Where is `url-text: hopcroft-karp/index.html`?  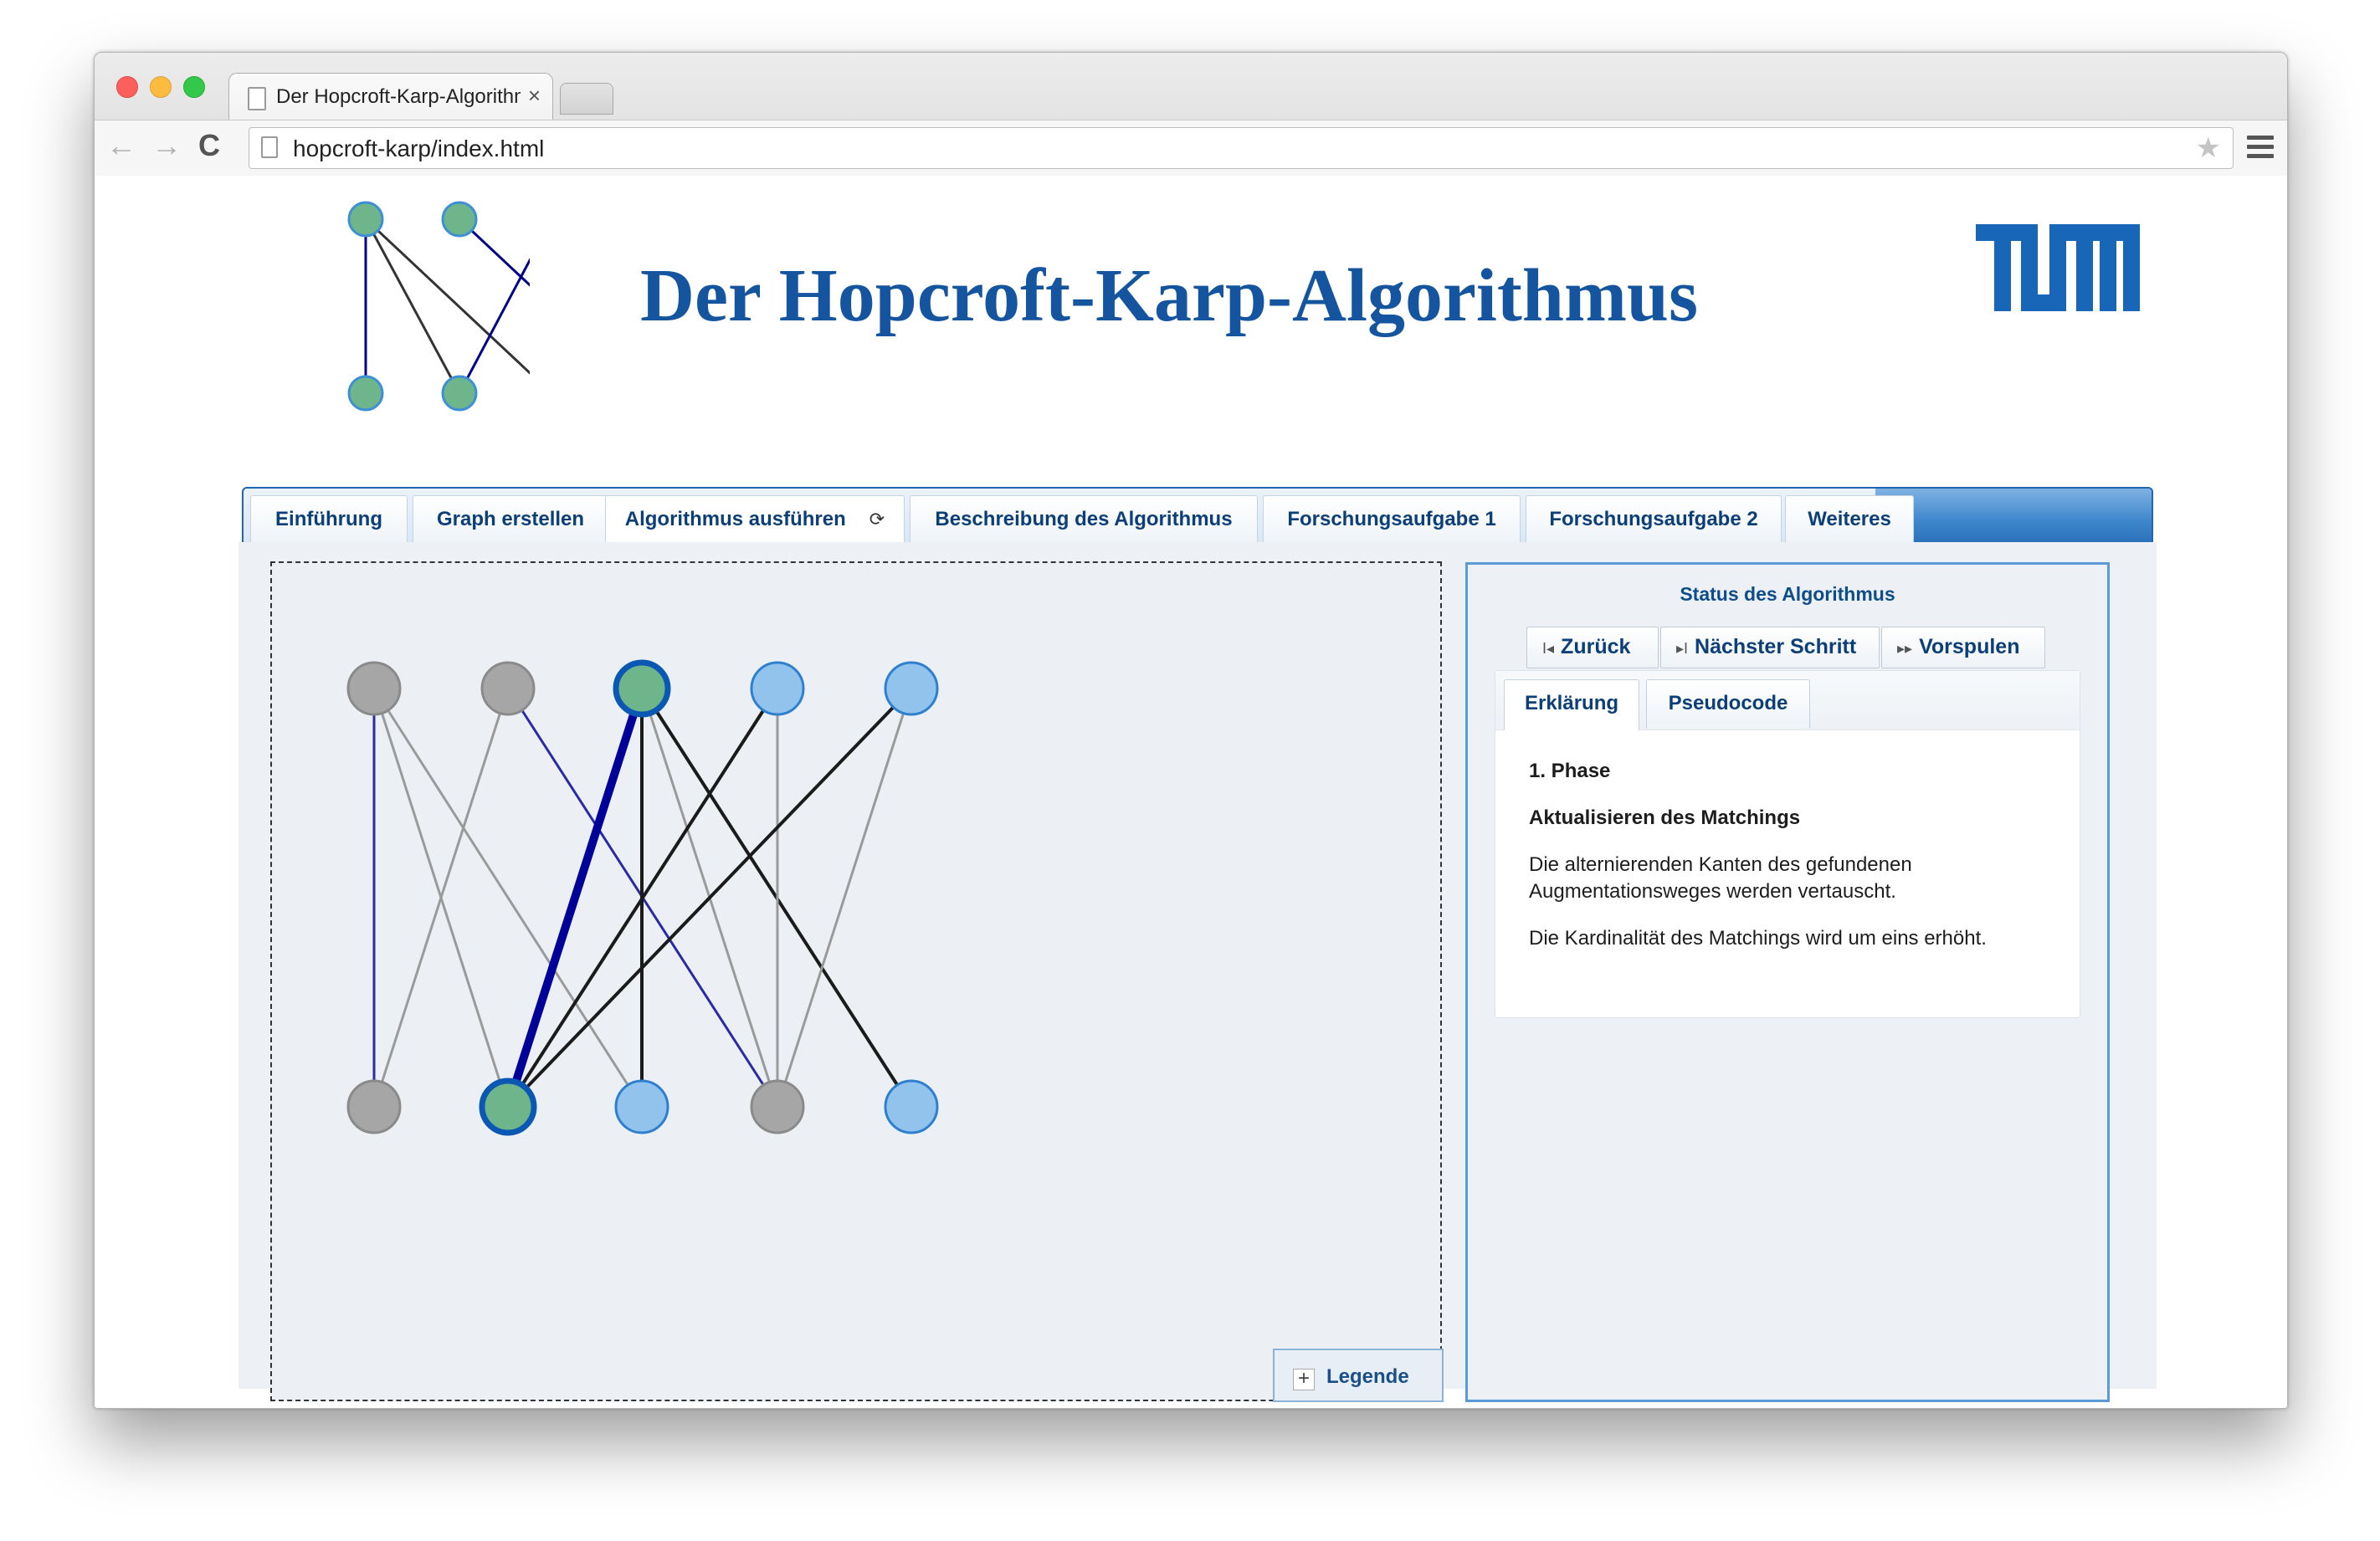
url-text: hopcroft-karp/index.html is located at coordinates (418, 149).